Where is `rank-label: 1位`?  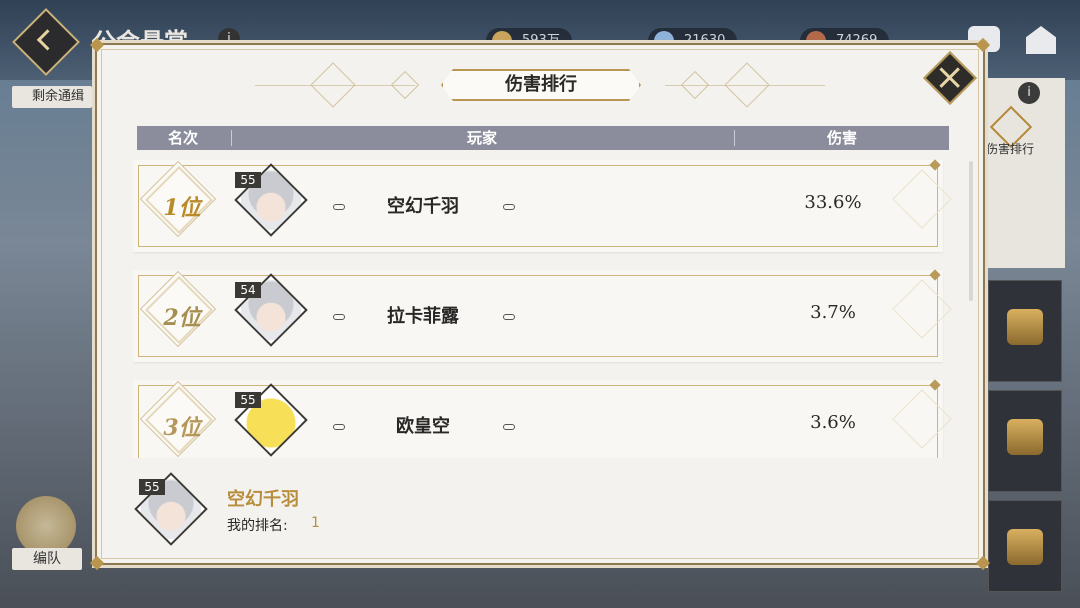
rank-label: 1位 is located at coordinates (182, 208).